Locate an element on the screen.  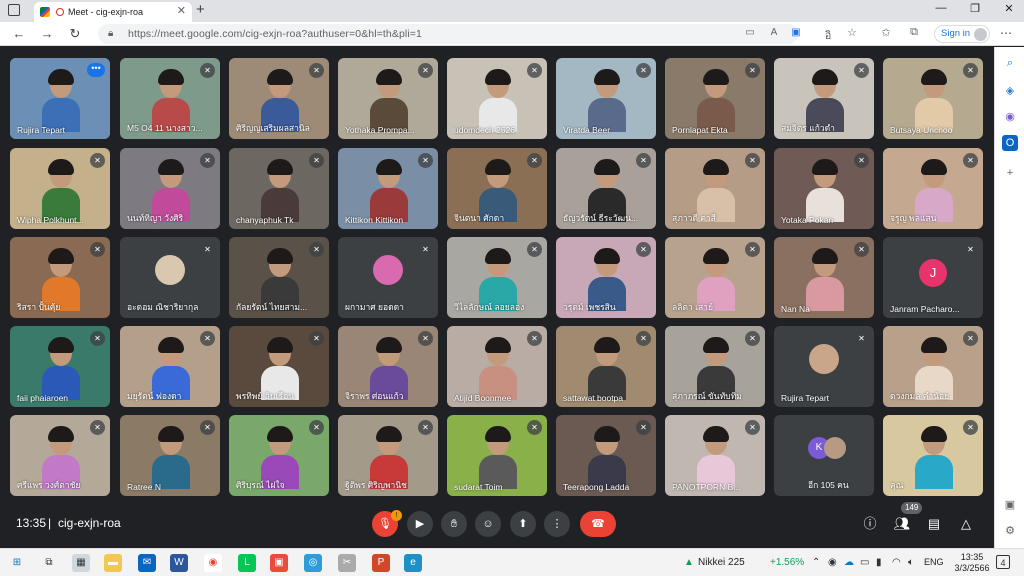
participant-tile: ✕ udomdech 2526 is located at coordinates (497, 98).